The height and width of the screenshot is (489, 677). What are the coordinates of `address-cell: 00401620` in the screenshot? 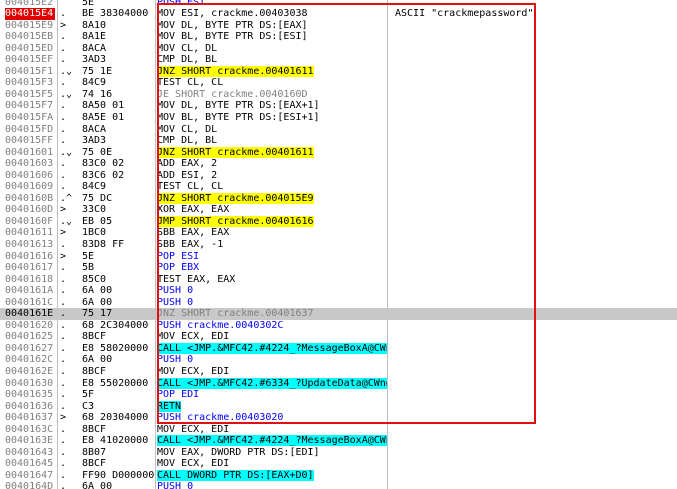 It's located at (29, 325).